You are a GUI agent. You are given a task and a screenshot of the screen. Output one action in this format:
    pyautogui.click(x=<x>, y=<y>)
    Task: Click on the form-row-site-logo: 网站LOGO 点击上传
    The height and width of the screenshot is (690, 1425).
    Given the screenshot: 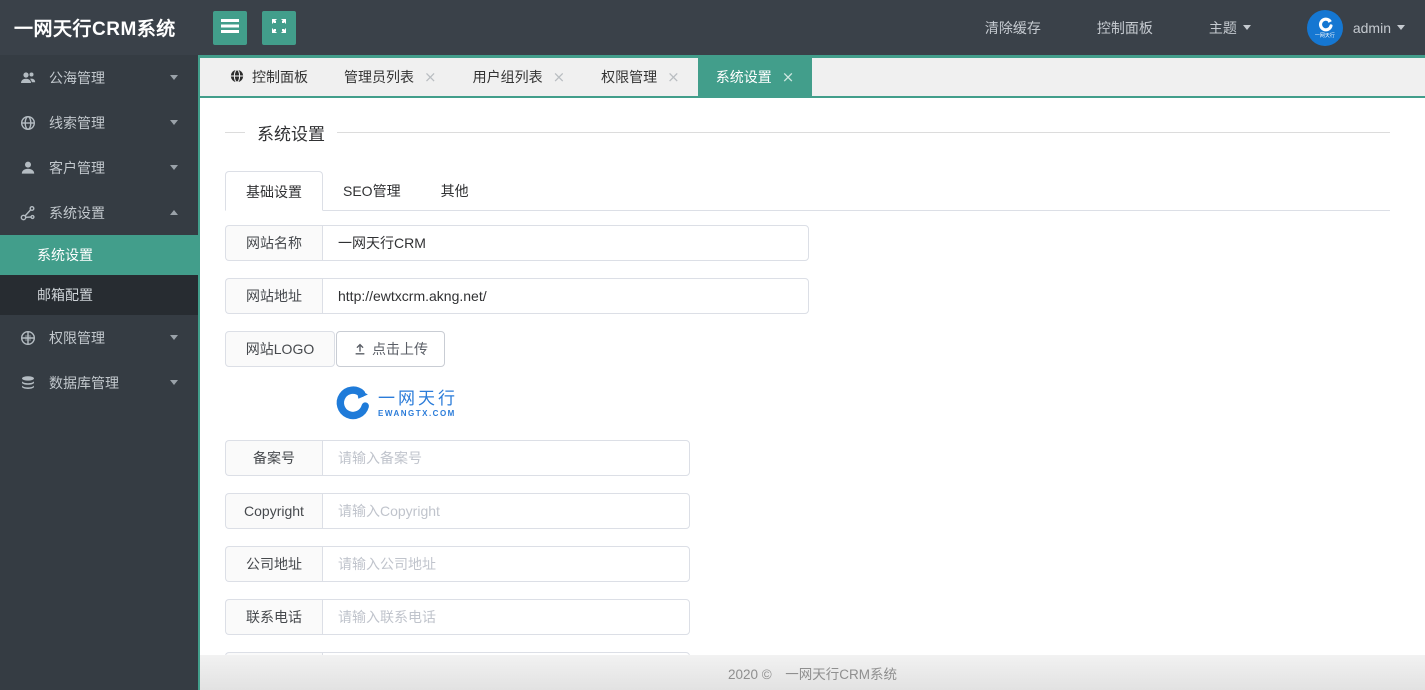 What is the action you would take?
    pyautogui.click(x=812, y=349)
    